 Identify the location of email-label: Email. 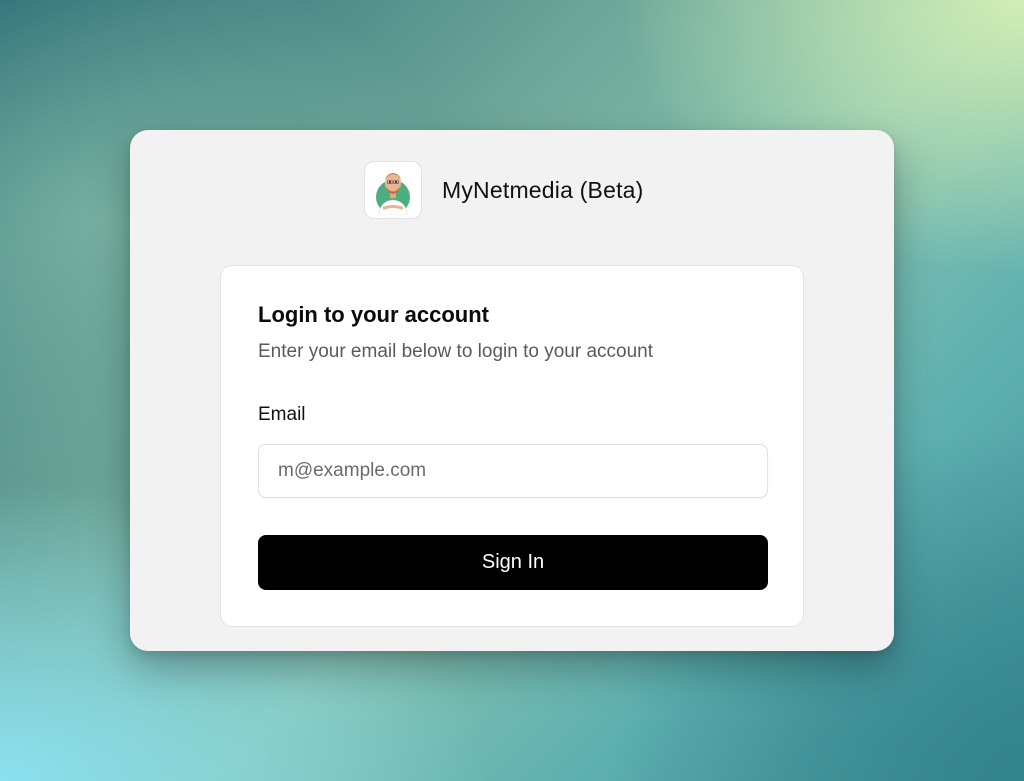
(282, 414).